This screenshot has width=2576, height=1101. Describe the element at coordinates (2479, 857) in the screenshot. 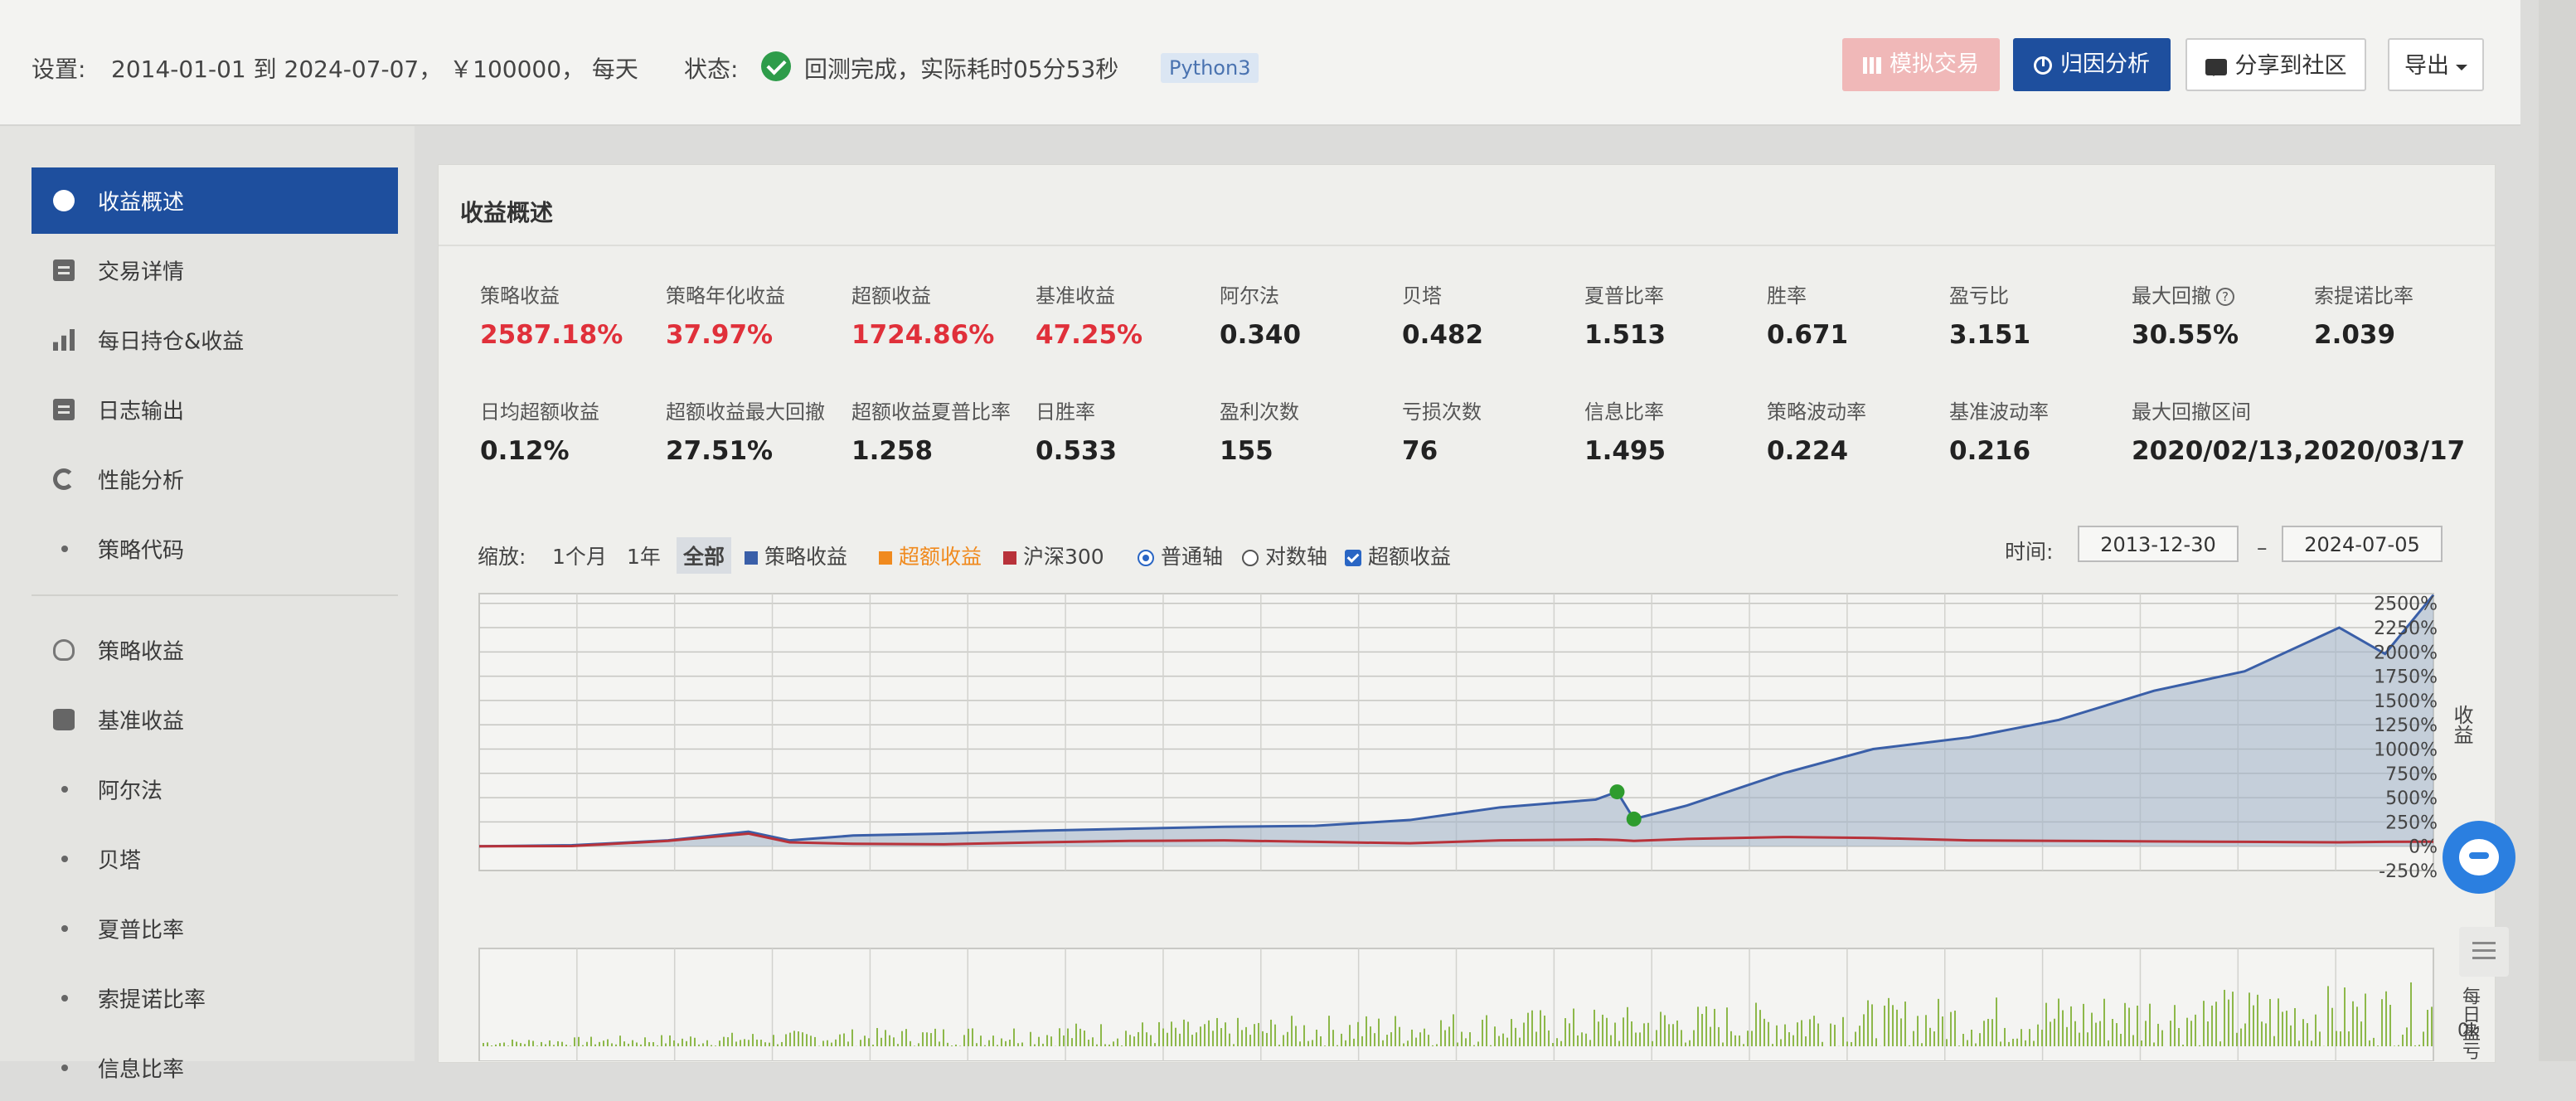

I see `assistant-avatar-icon` at that location.